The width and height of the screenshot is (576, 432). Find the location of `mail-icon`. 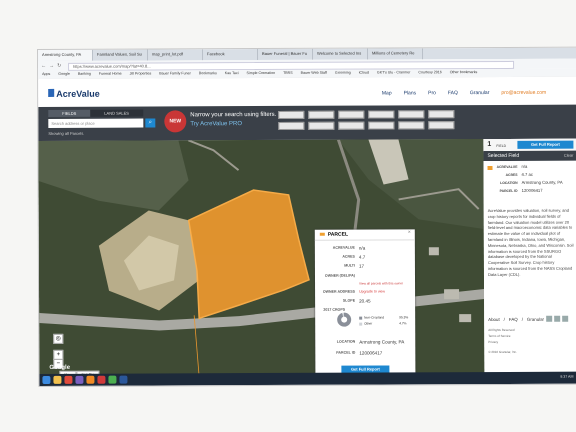

mail-icon is located at coordinates (68, 379).